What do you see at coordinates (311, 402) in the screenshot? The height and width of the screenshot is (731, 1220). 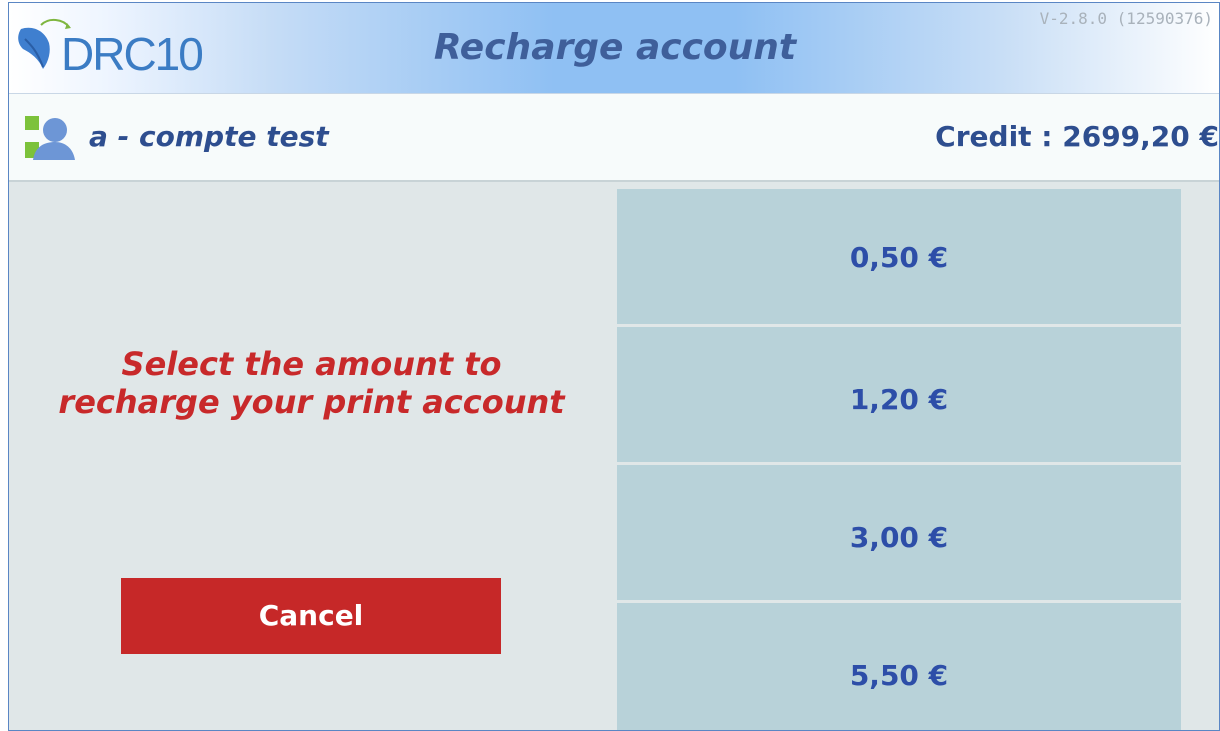 I see `instruction-line-2: recharge your print account` at bounding box center [311, 402].